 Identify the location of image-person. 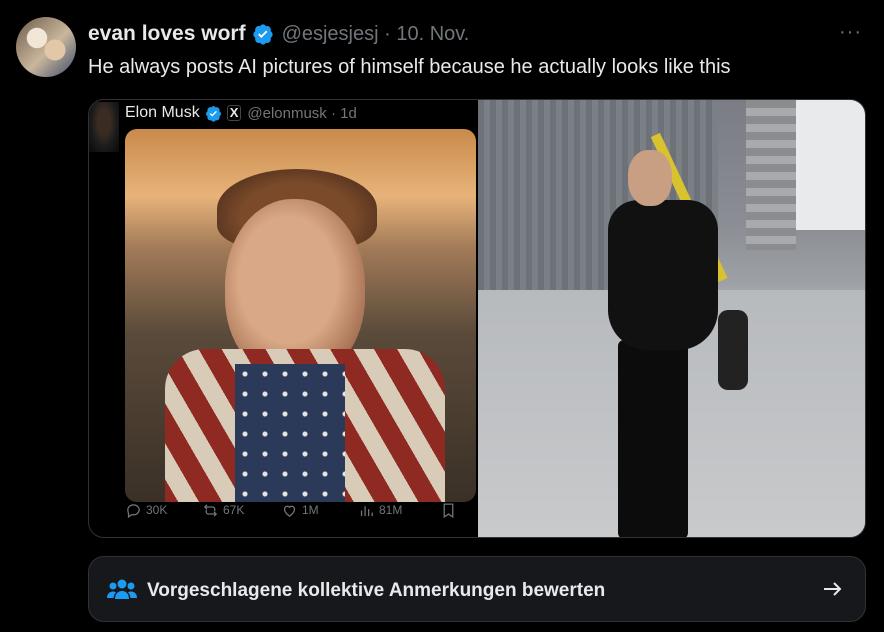
(663, 343).